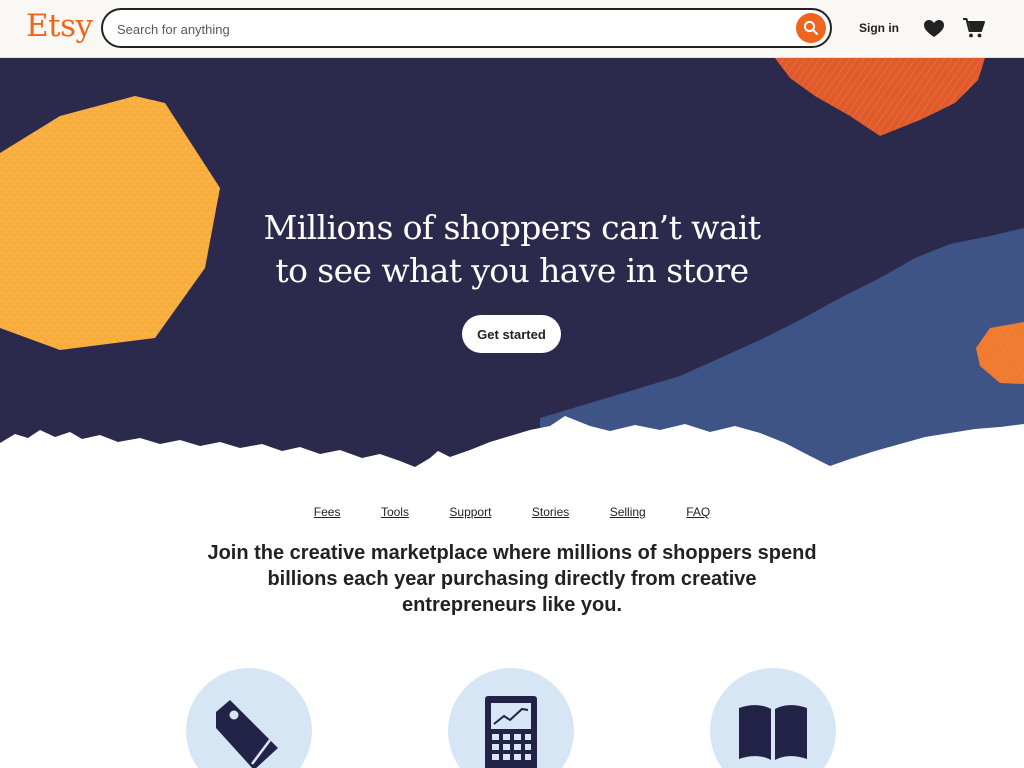  I want to click on cart-icon, so click(974, 28).